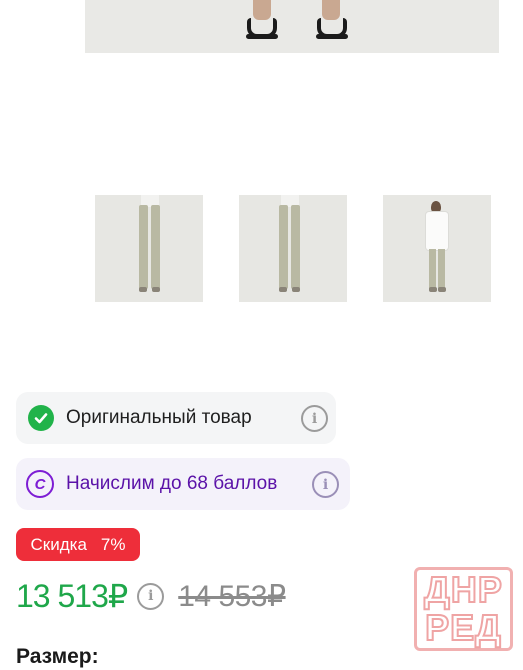 The width and height of the screenshot is (523, 670). What do you see at coordinates (441, 269) in the screenshot?
I see `thumb-leg-right` at bounding box center [441, 269].